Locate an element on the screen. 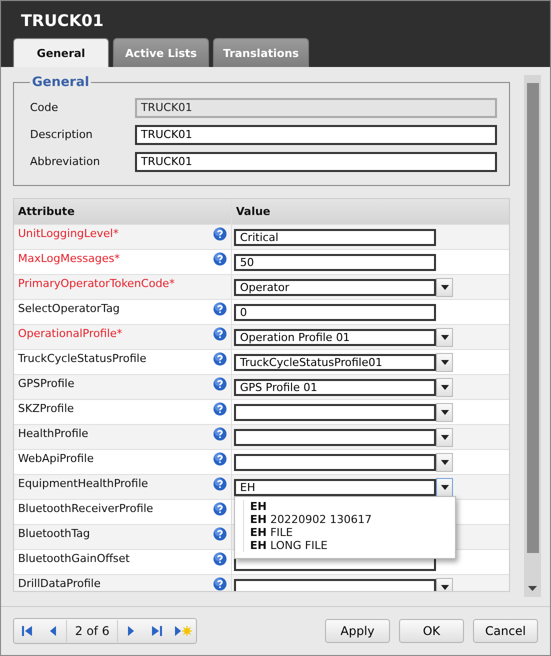 The height and width of the screenshot is (656, 551). attribute-label: SKZProfile is located at coordinates (46, 408).